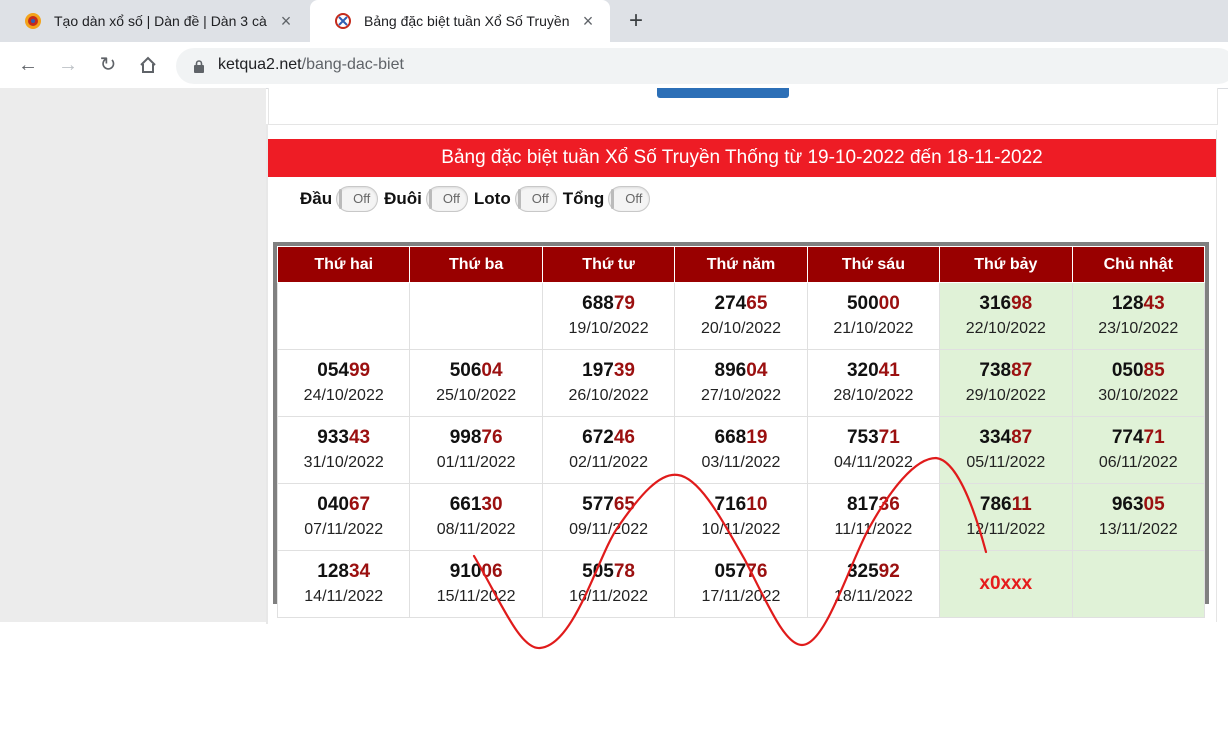 The width and height of the screenshot is (1228, 740). What do you see at coordinates (995, 370) in the screenshot?
I see `number-head: 738` at bounding box center [995, 370].